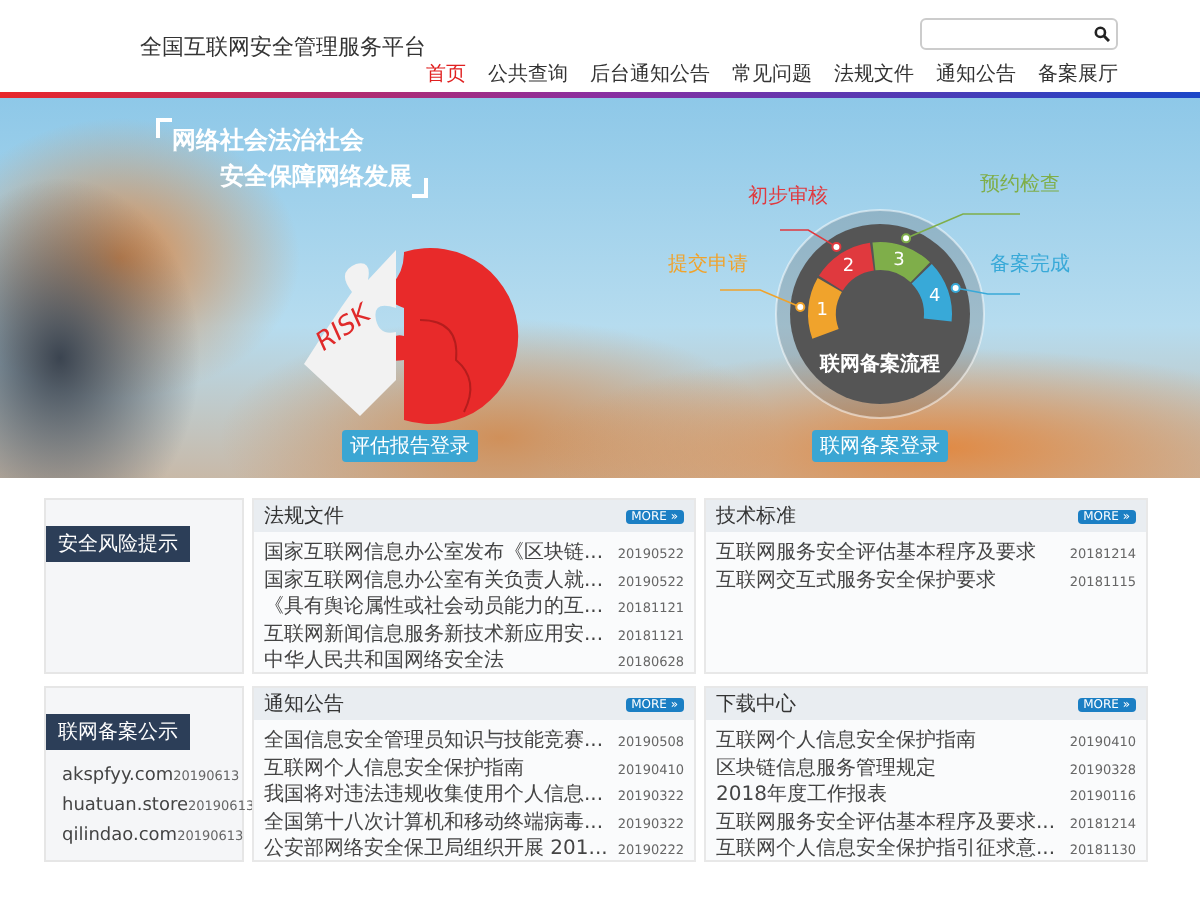 The width and height of the screenshot is (1200, 900). Describe the element at coordinates (304, 516) in the screenshot. I see `panel-title: 法规文件` at that location.